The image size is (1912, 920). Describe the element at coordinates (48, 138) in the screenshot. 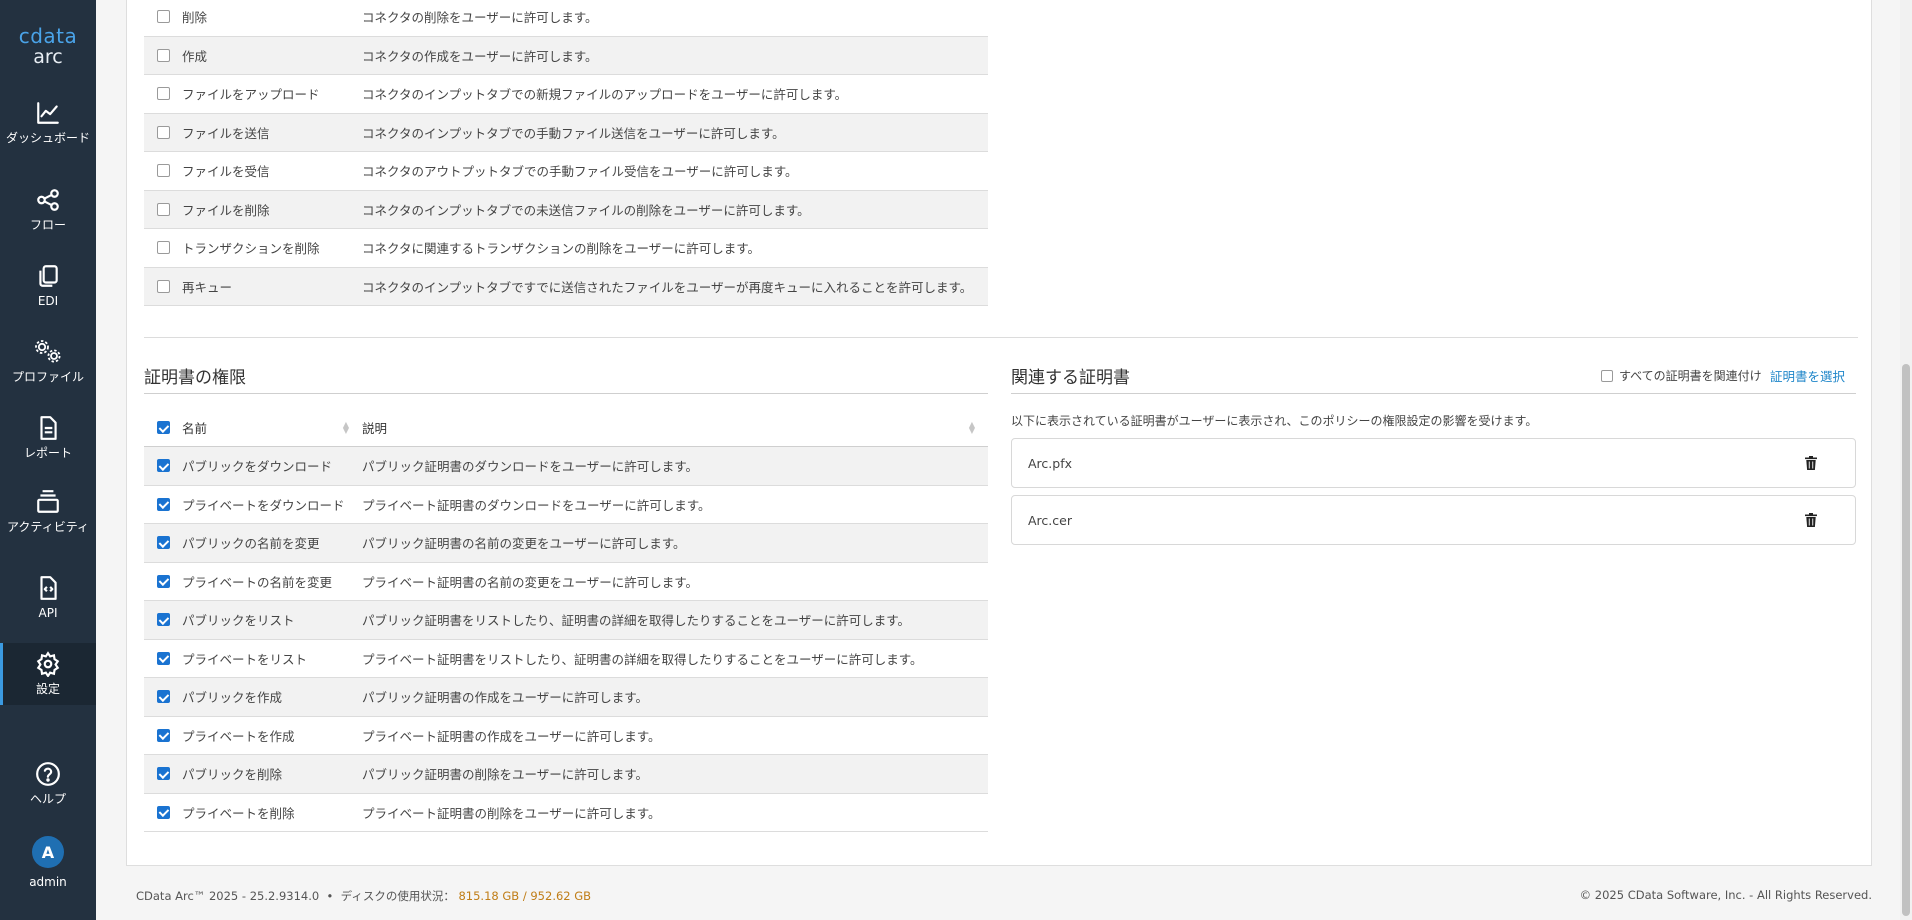

I see `nav-dashboard-label: ダッシュボード` at that location.